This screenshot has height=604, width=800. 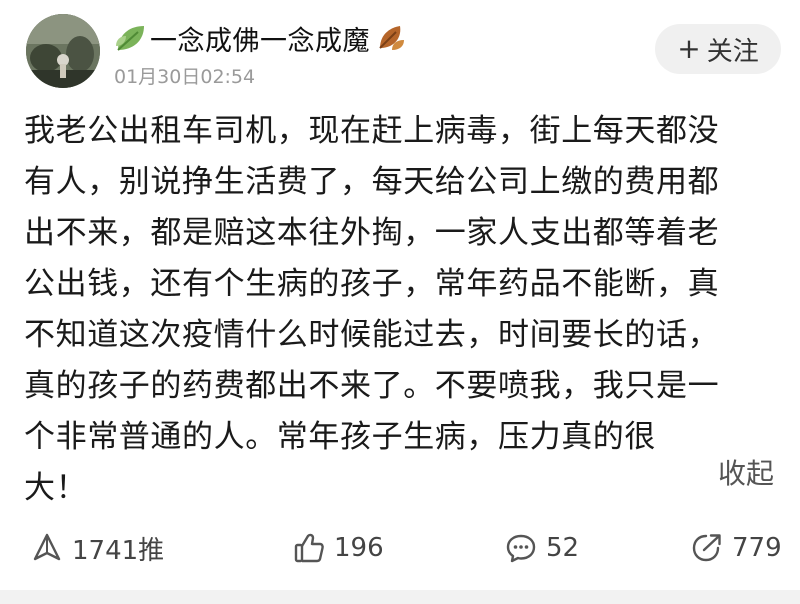 I want to click on push-button: 1741推, so click(x=97, y=548).